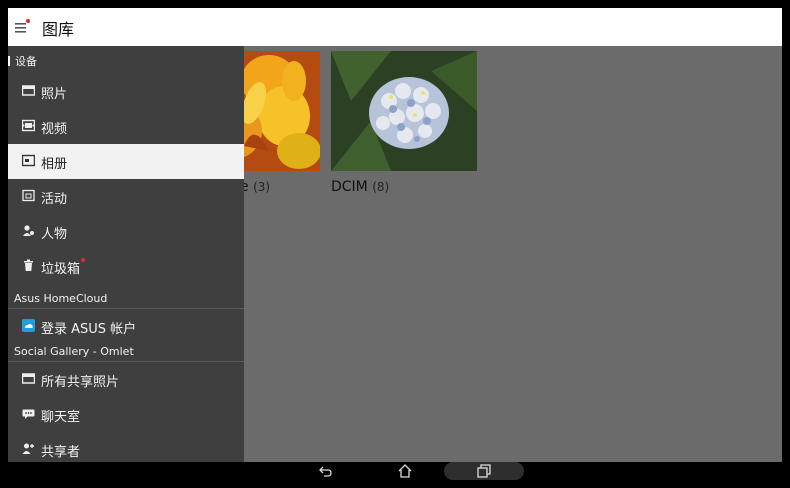  What do you see at coordinates (395, 27) in the screenshot?
I see `app-bar: 图库` at bounding box center [395, 27].